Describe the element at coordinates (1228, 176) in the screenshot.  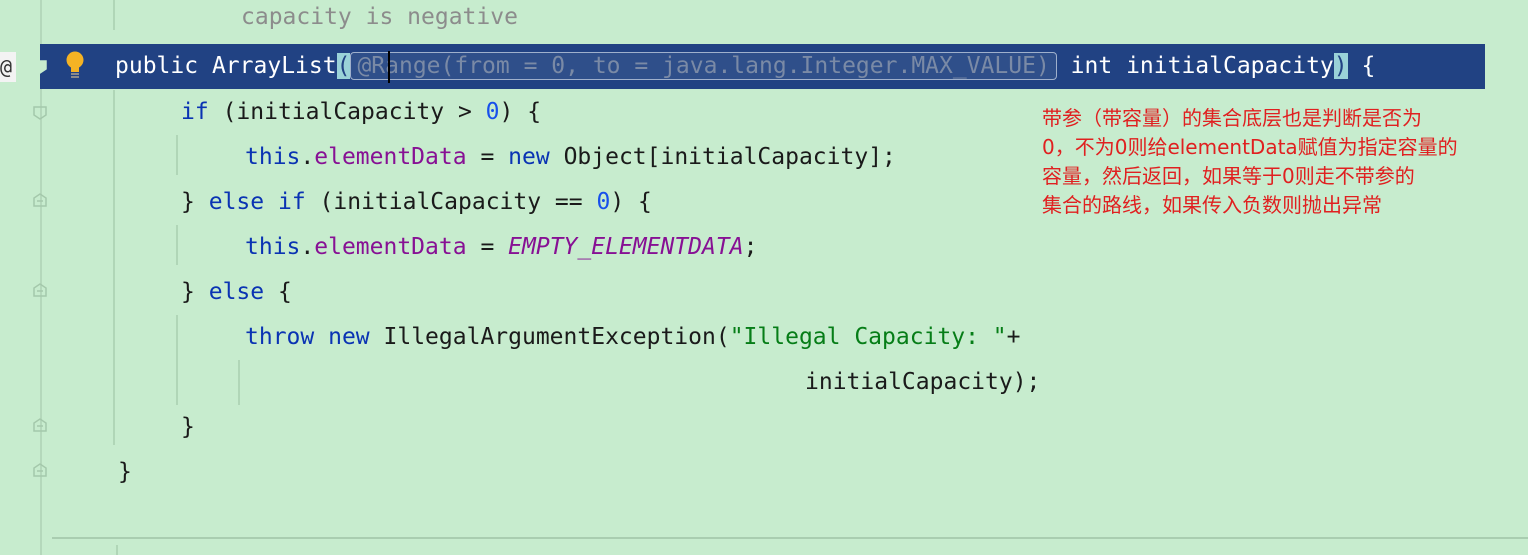
I see `note-line: 容量，然后返回，如果等于0则走不带参的` at that location.